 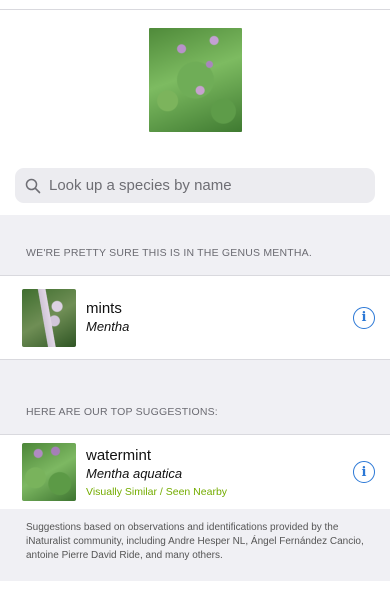 I want to click on observation-photo, so click(x=195, y=80).